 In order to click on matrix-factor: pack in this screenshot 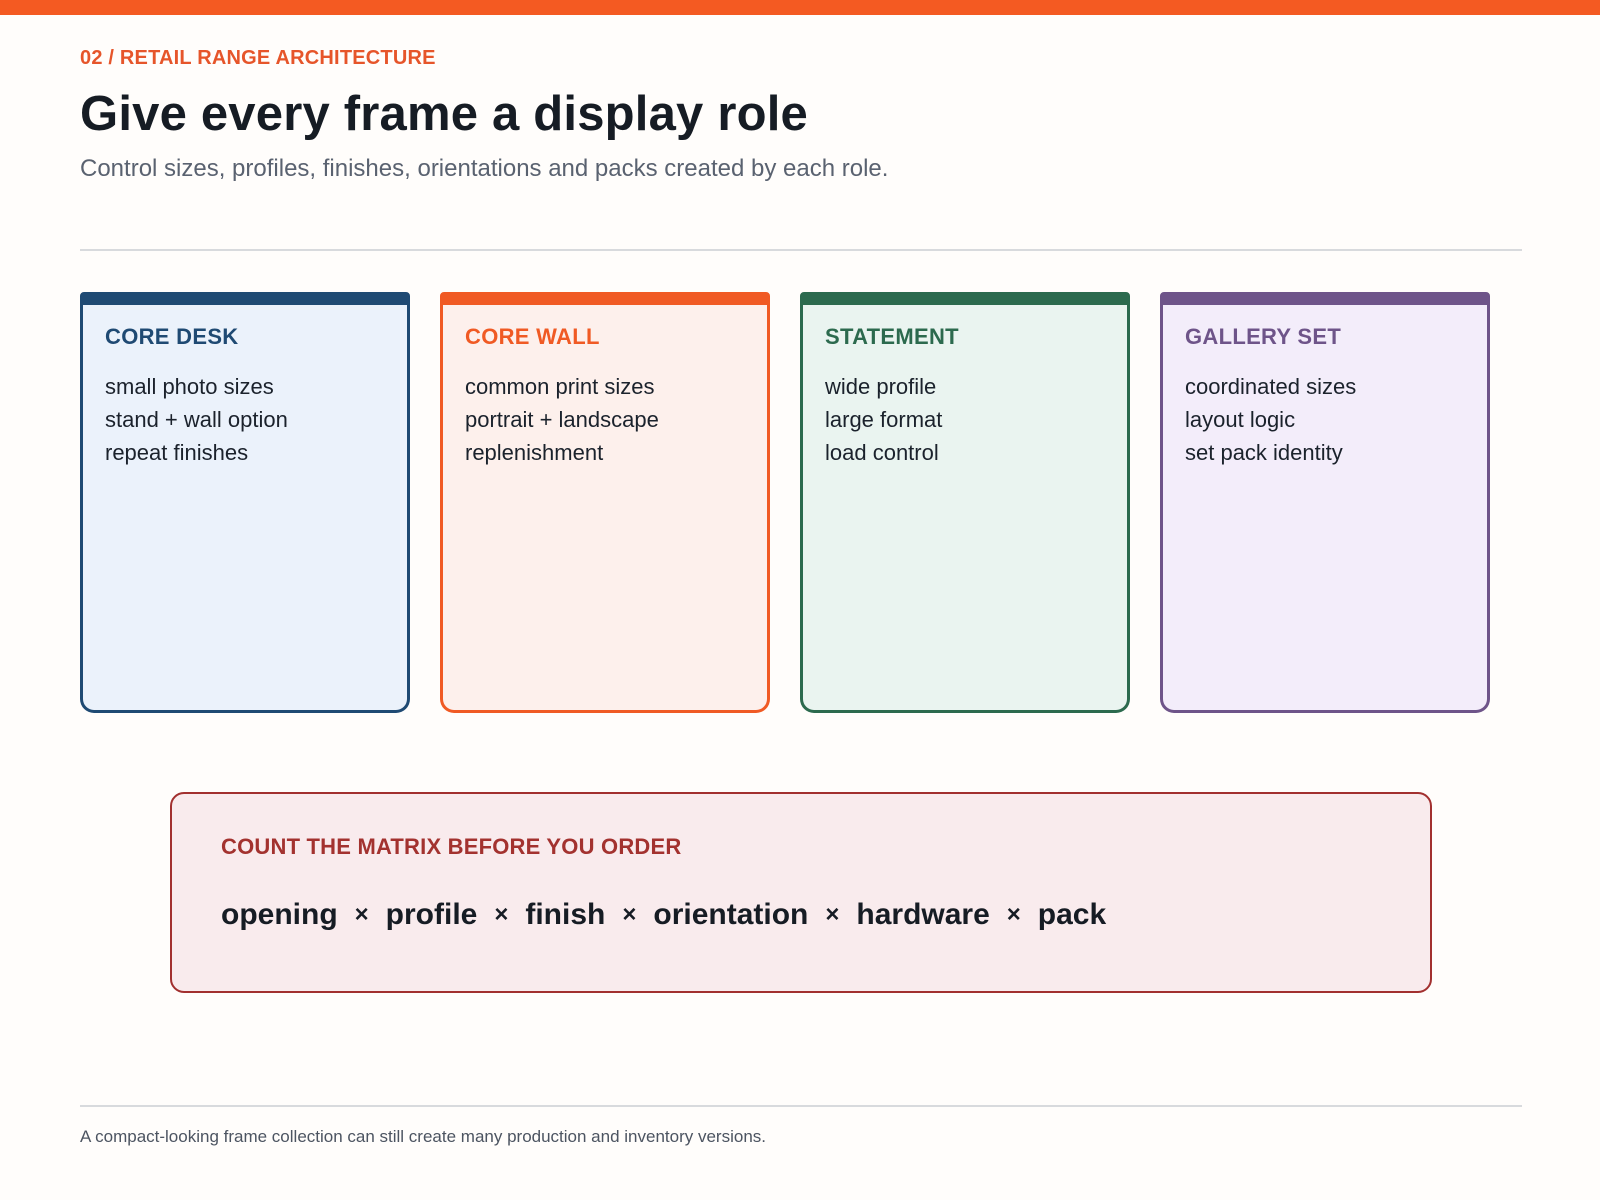, I will do `click(1072, 914)`.